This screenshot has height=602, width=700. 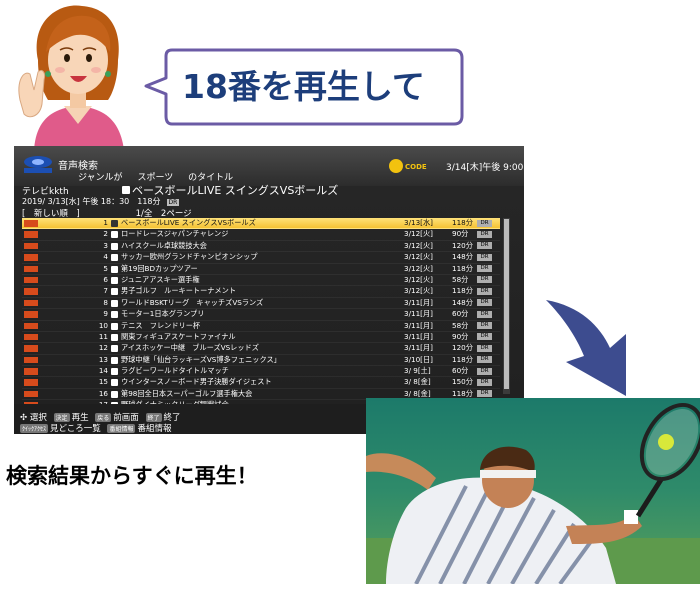 What do you see at coordinates (103, 348) in the screenshot?
I see `item-number: 12` at bounding box center [103, 348].